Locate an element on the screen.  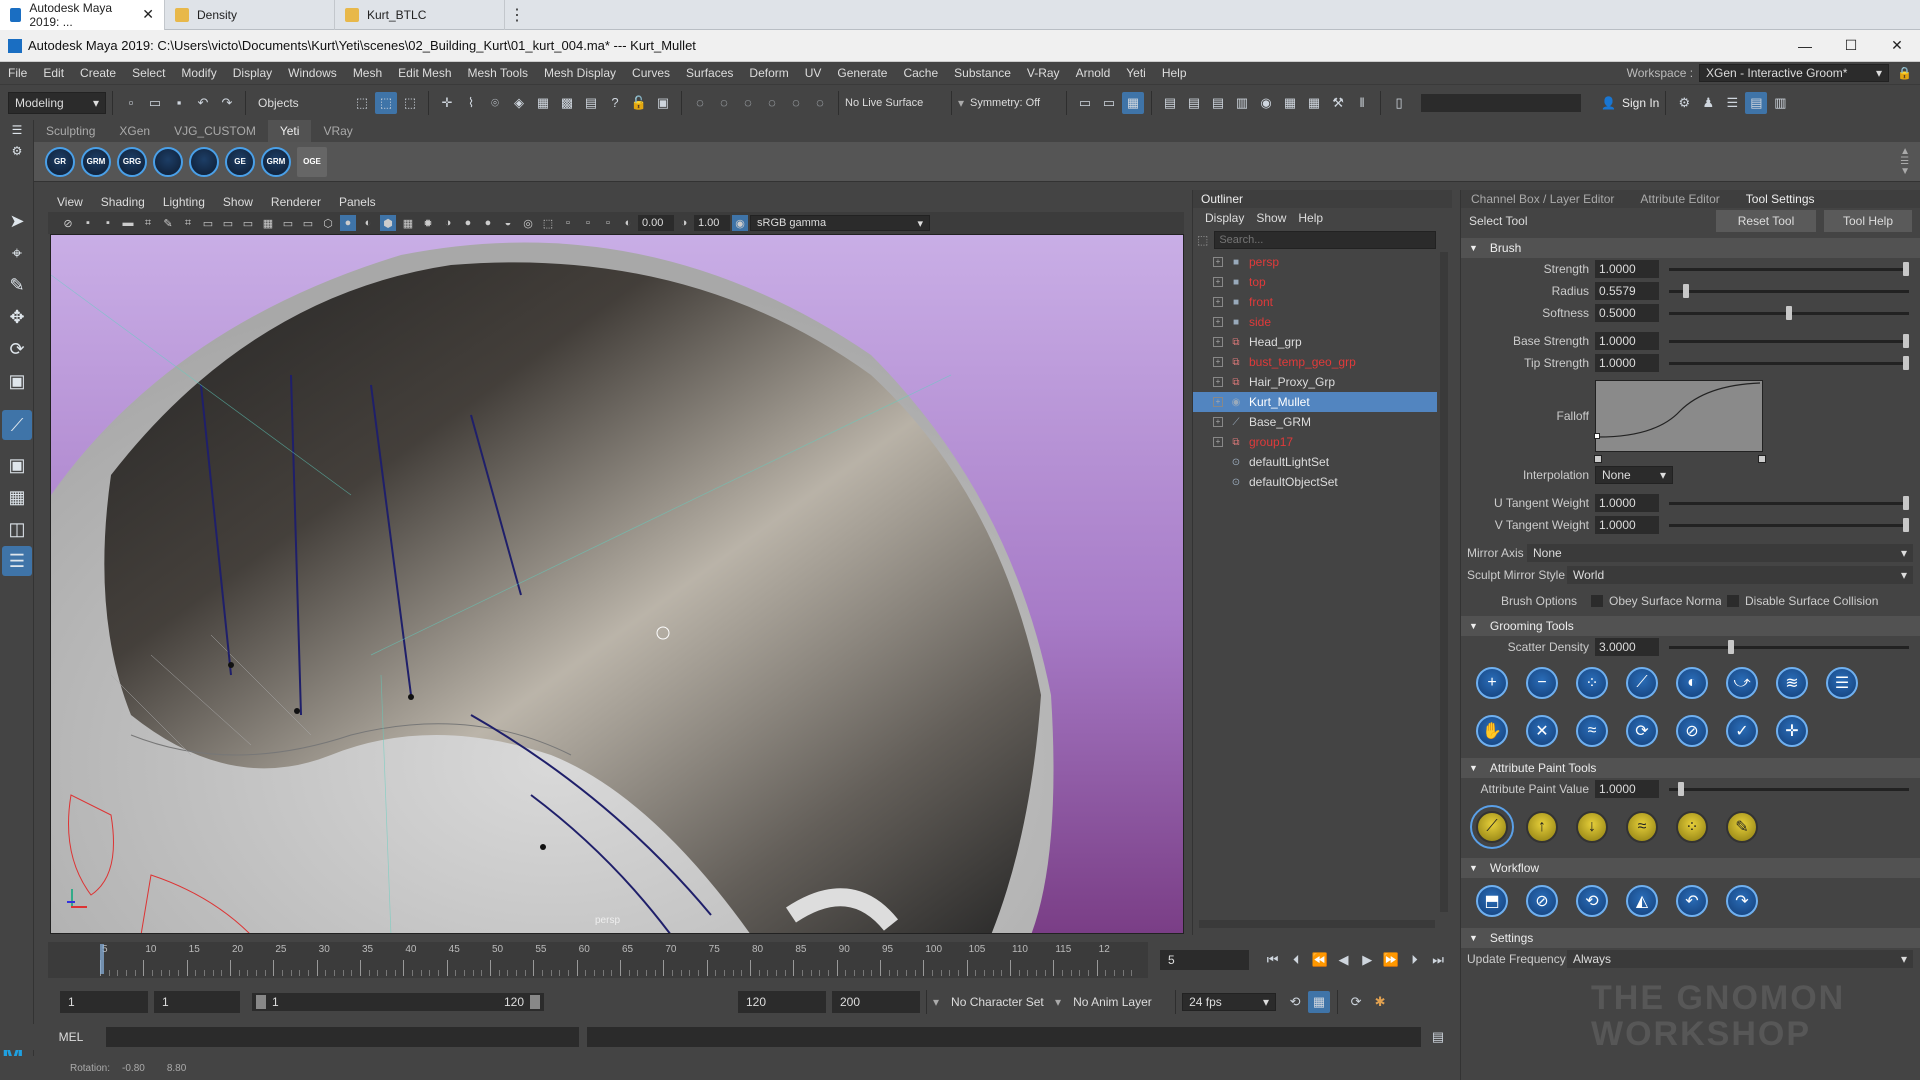
current-time-marker is located at coordinates (102, 959).